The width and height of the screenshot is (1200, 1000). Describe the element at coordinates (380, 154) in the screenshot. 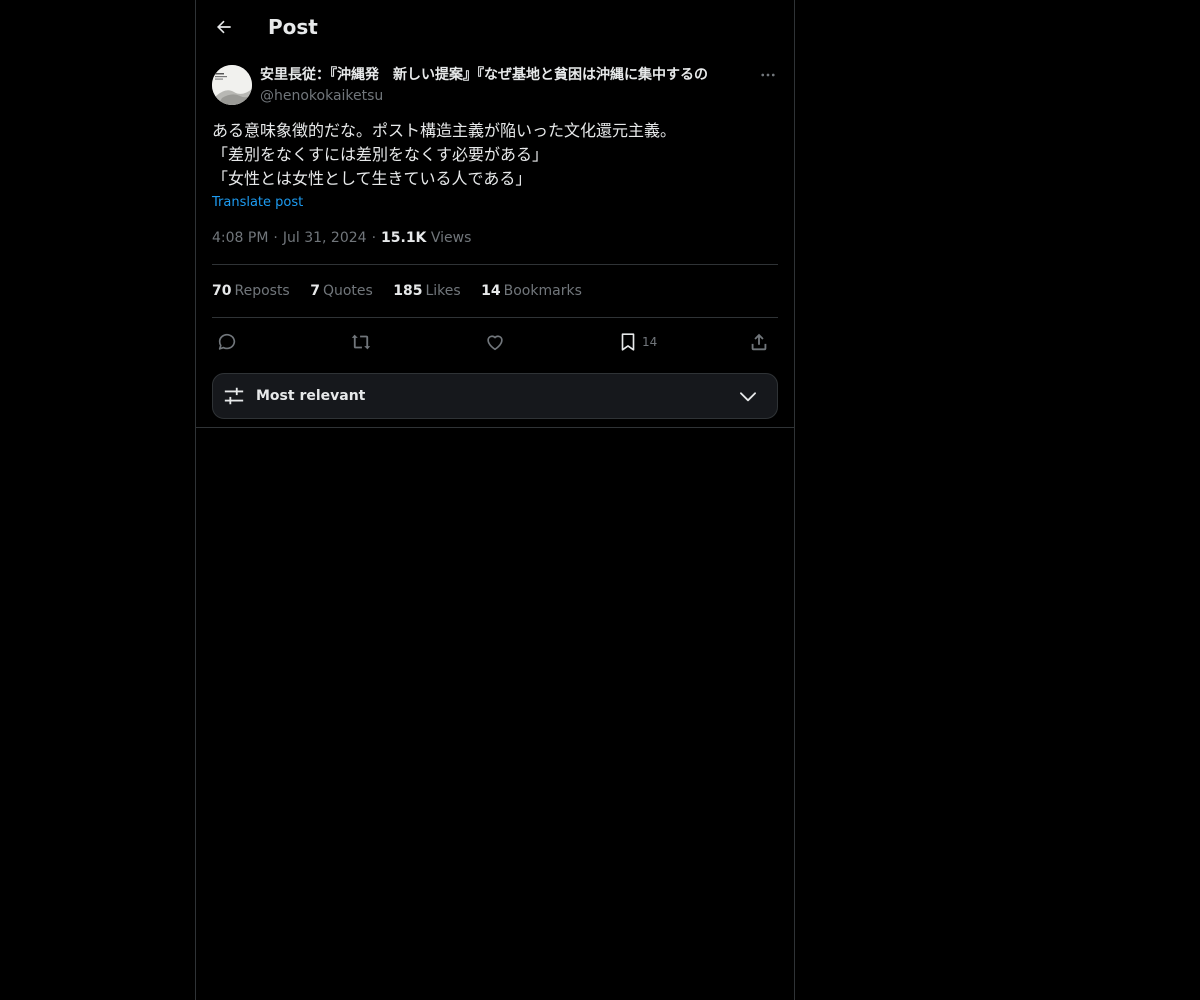

I see `post-text-line: 「差別をなくすには差別をなくす必要がある」` at that location.